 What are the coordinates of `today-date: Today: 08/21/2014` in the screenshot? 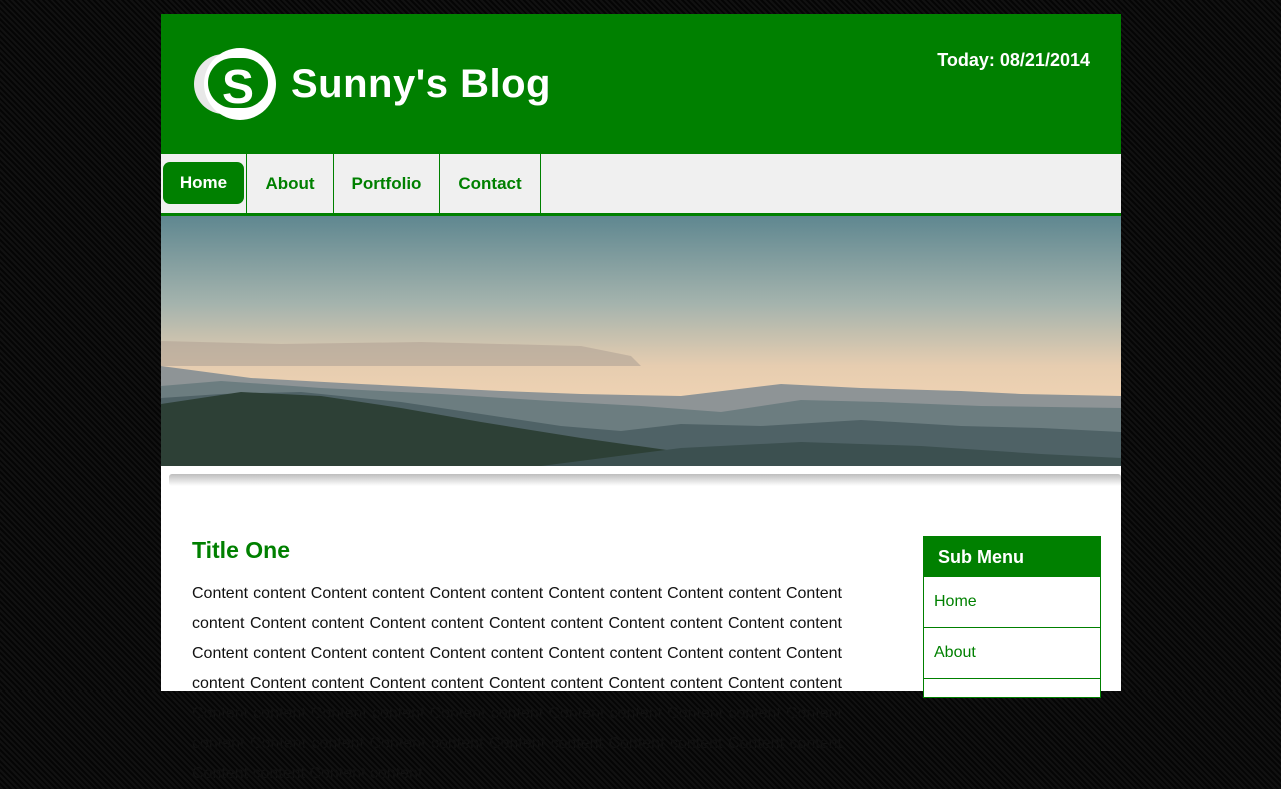 It's located at (1013, 60).